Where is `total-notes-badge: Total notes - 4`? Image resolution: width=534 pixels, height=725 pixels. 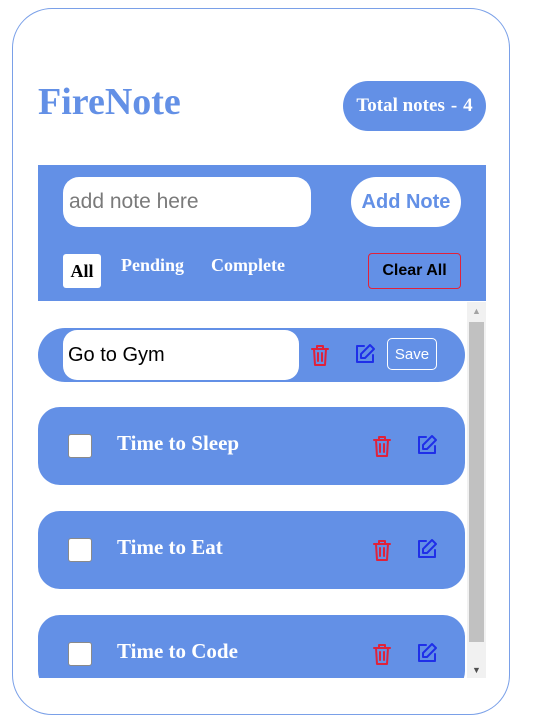 total-notes-badge: Total notes - 4 is located at coordinates (414, 106).